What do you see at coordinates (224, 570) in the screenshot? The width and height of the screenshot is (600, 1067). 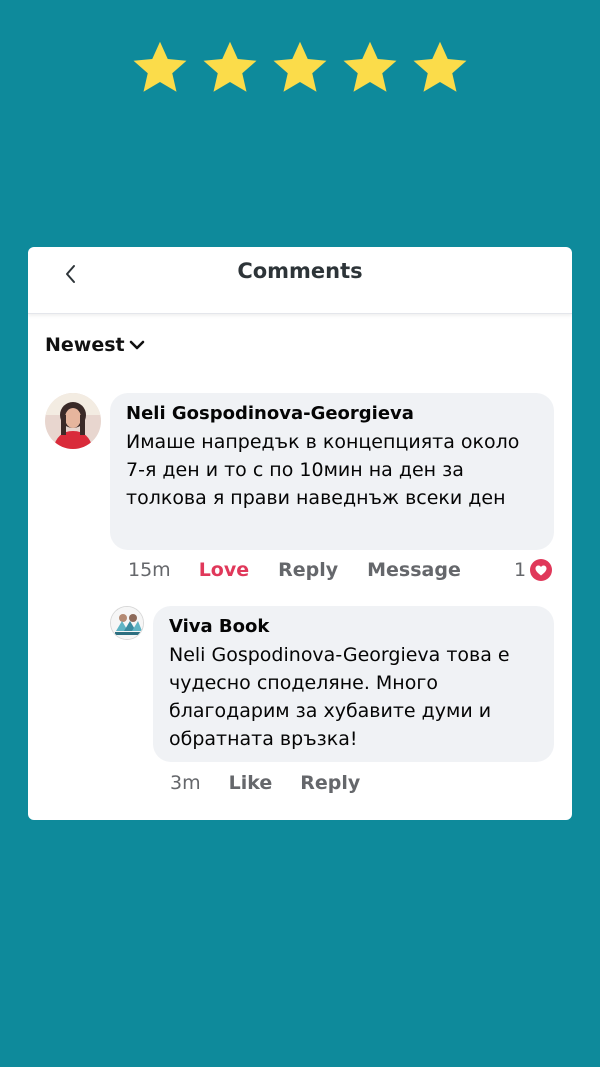 I see `love-button: Love` at bounding box center [224, 570].